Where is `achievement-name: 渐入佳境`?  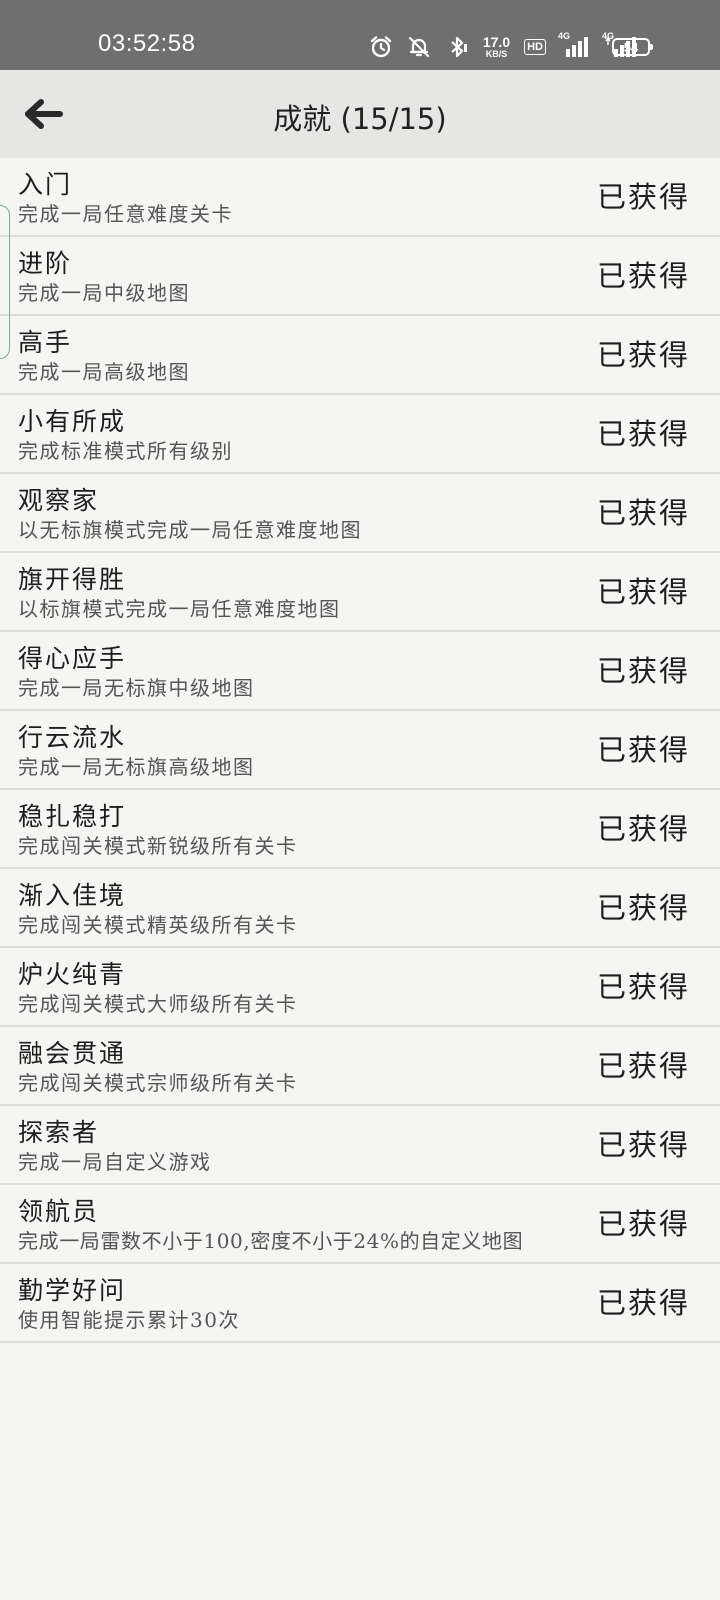 achievement-name: 渐入佳境 is located at coordinates (72, 895).